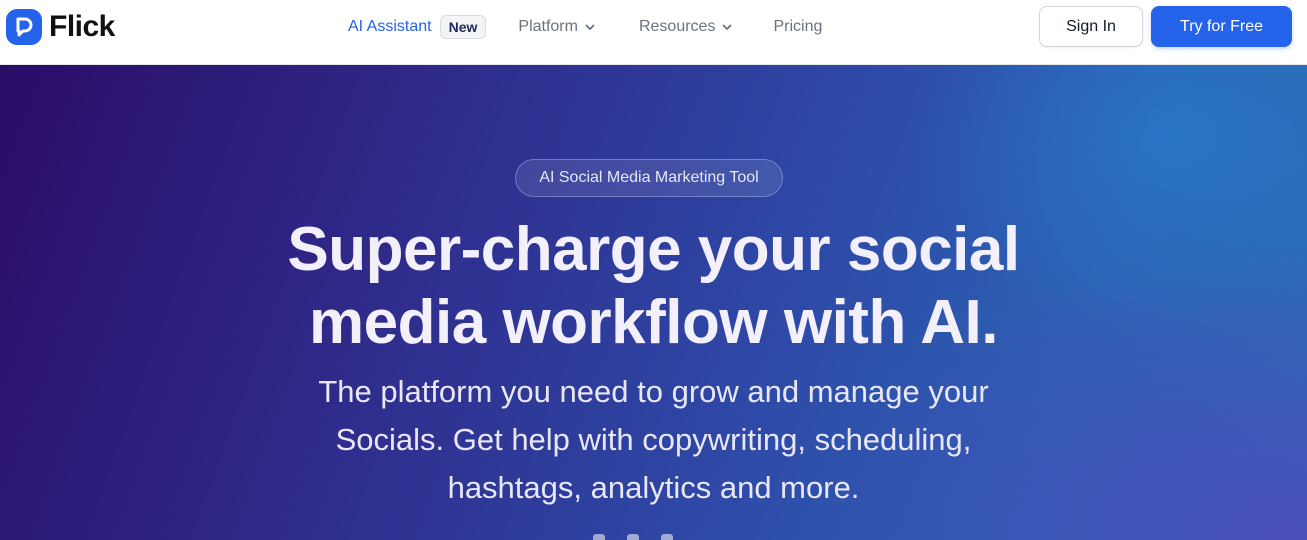 This screenshot has width=1307, height=540. What do you see at coordinates (653, 322) in the screenshot?
I see `headline-line-2: media workflow with AI.` at bounding box center [653, 322].